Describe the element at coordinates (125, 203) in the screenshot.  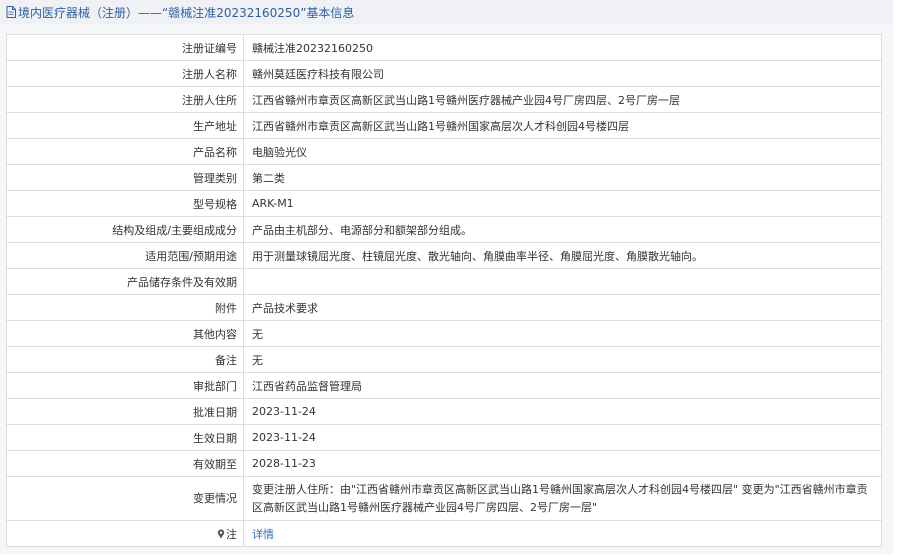
I see `model-spec-label: 型号规格` at that location.